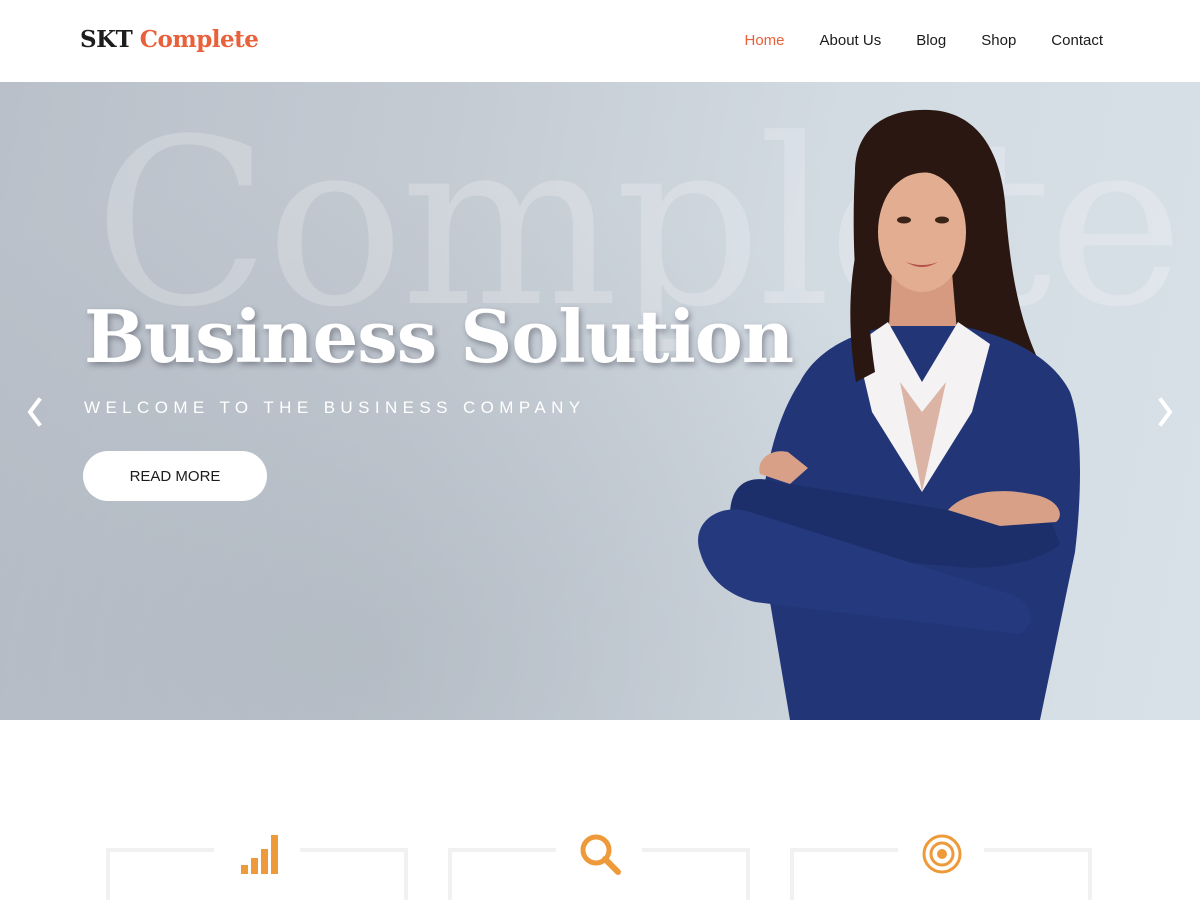  Describe the element at coordinates (600, 854) in the screenshot. I see `search-icon` at that location.